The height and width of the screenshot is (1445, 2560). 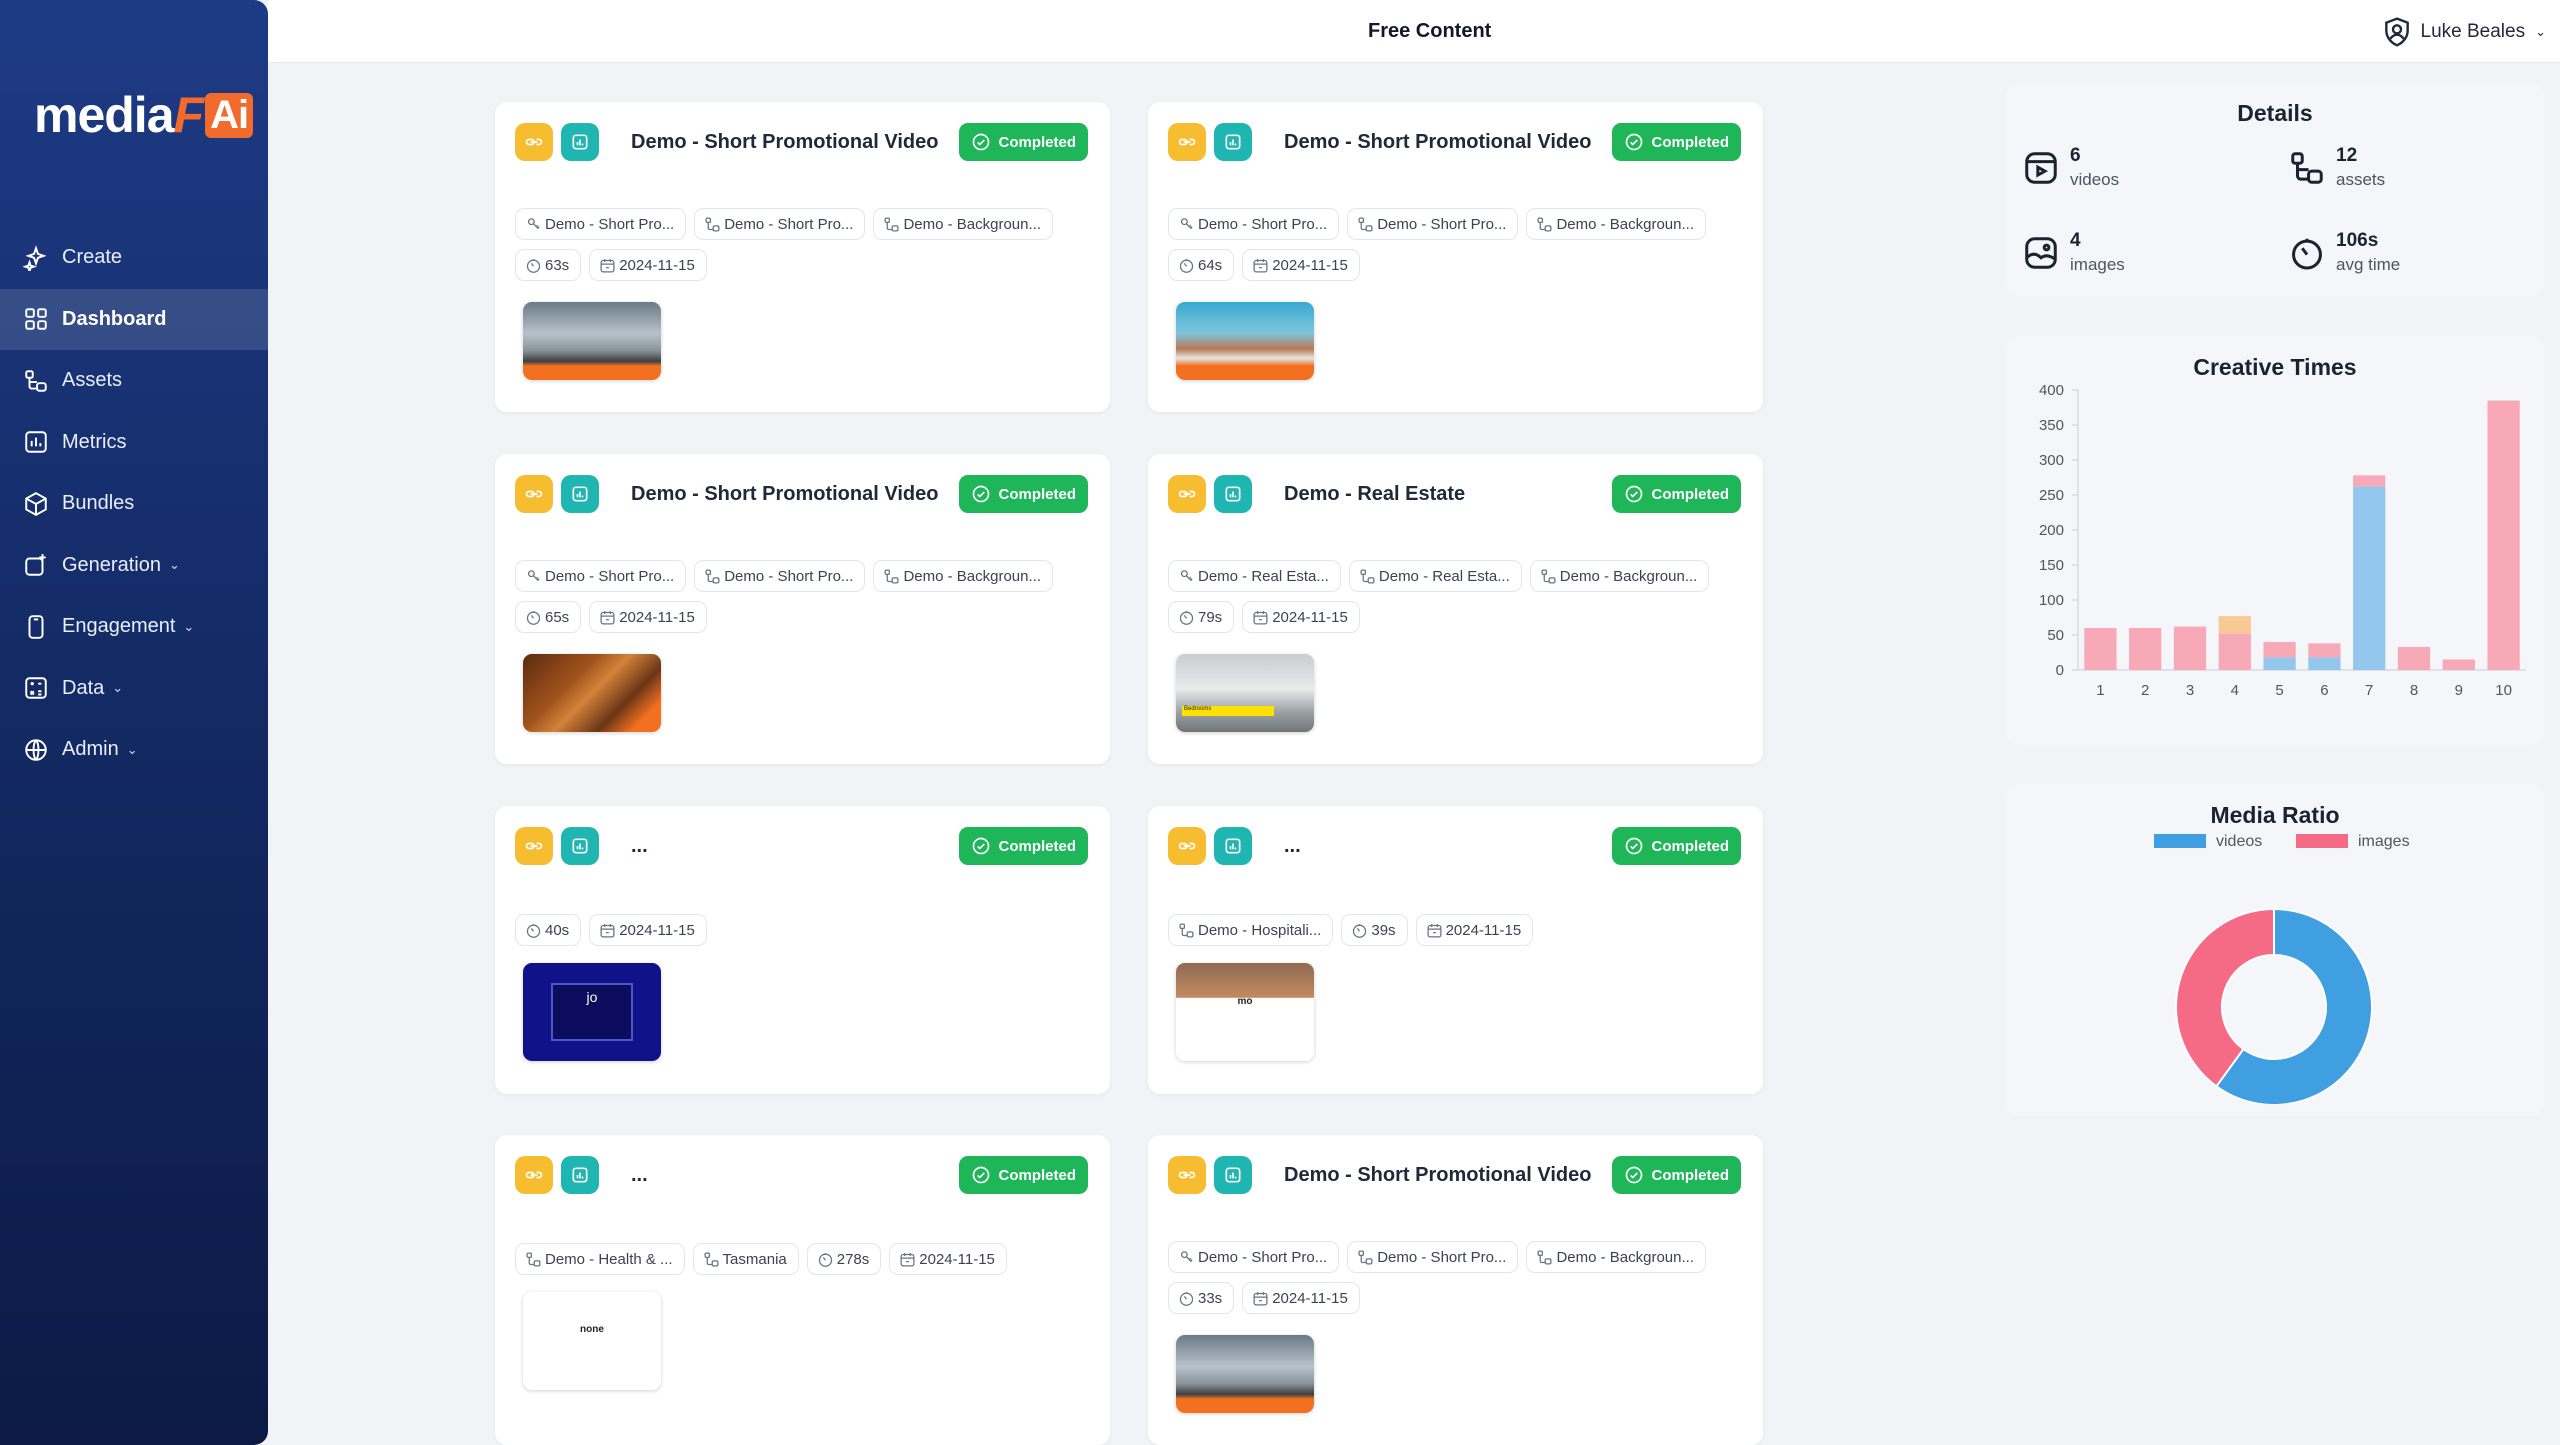 What do you see at coordinates (1676, 142) in the screenshot?
I see `status-badge: Completed` at bounding box center [1676, 142].